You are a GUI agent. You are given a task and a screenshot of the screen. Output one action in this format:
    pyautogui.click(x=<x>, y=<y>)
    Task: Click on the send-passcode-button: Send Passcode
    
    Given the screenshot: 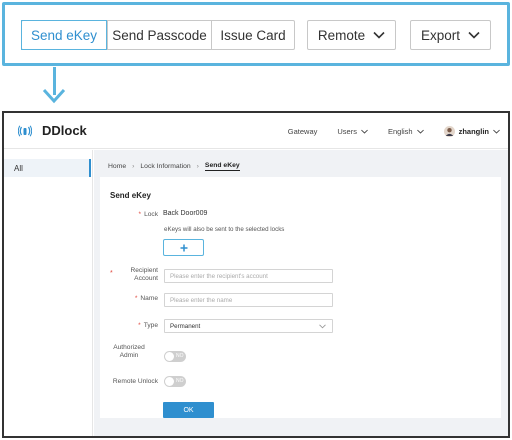 What is the action you would take?
    pyautogui.click(x=159, y=35)
    